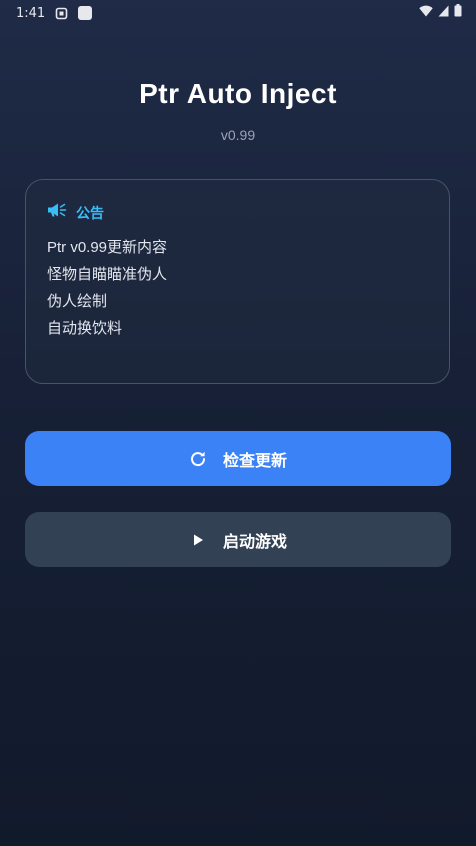 The image size is (476, 846). What do you see at coordinates (54, 13) in the screenshot?
I see `status-bar-left: 1:41` at bounding box center [54, 13].